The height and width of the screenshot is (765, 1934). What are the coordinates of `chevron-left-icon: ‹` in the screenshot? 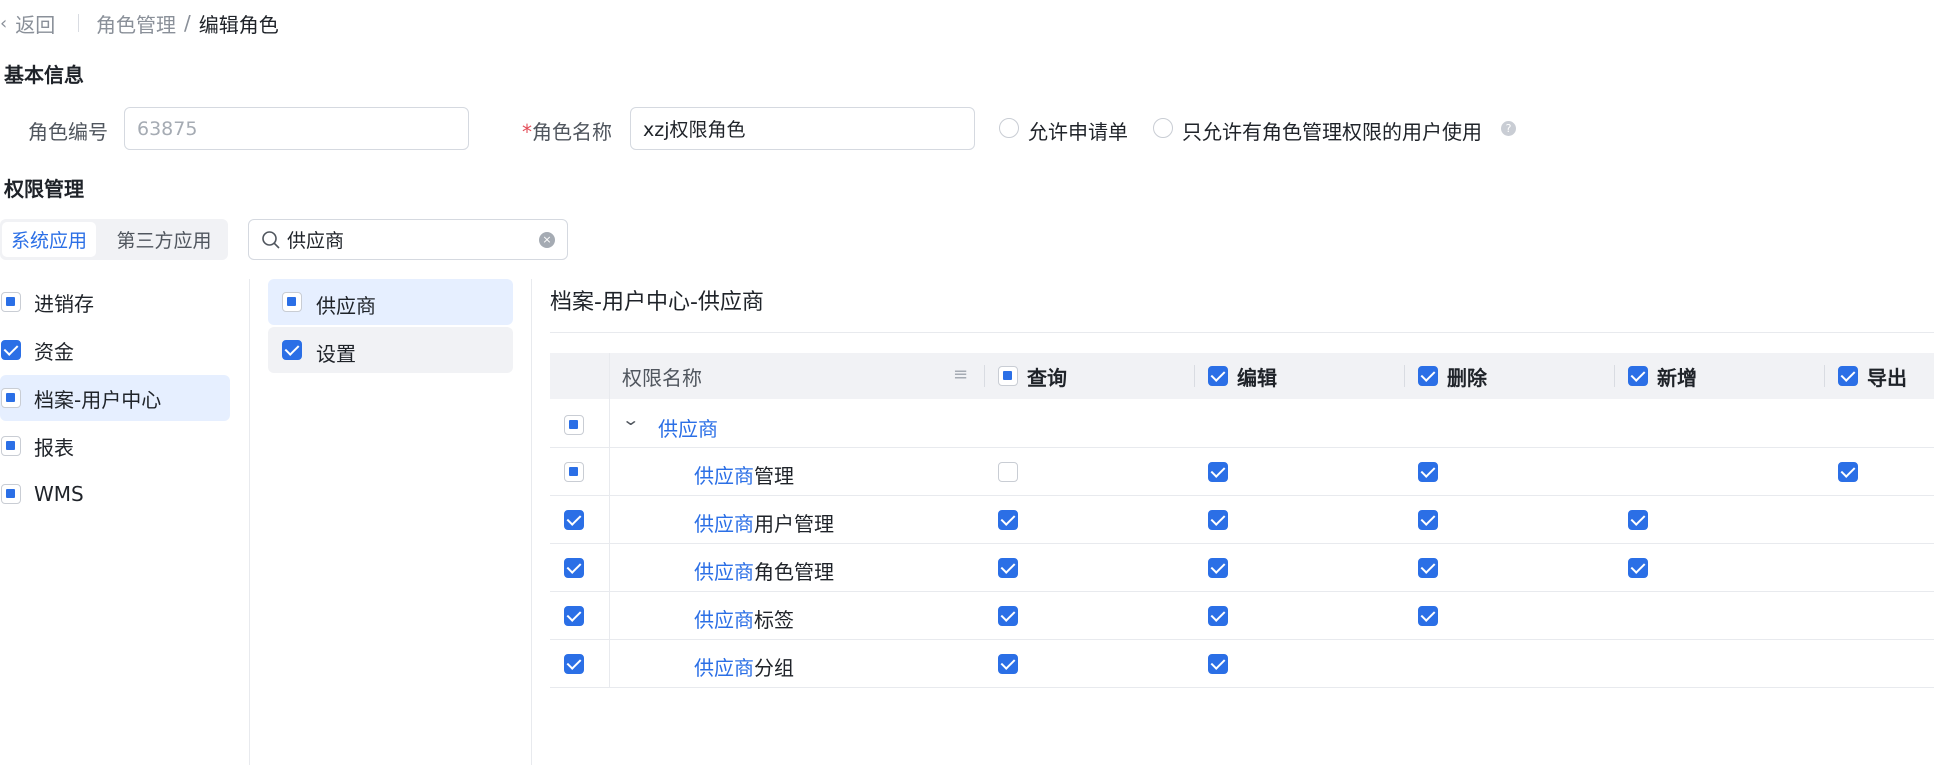 It's located at (4, 23).